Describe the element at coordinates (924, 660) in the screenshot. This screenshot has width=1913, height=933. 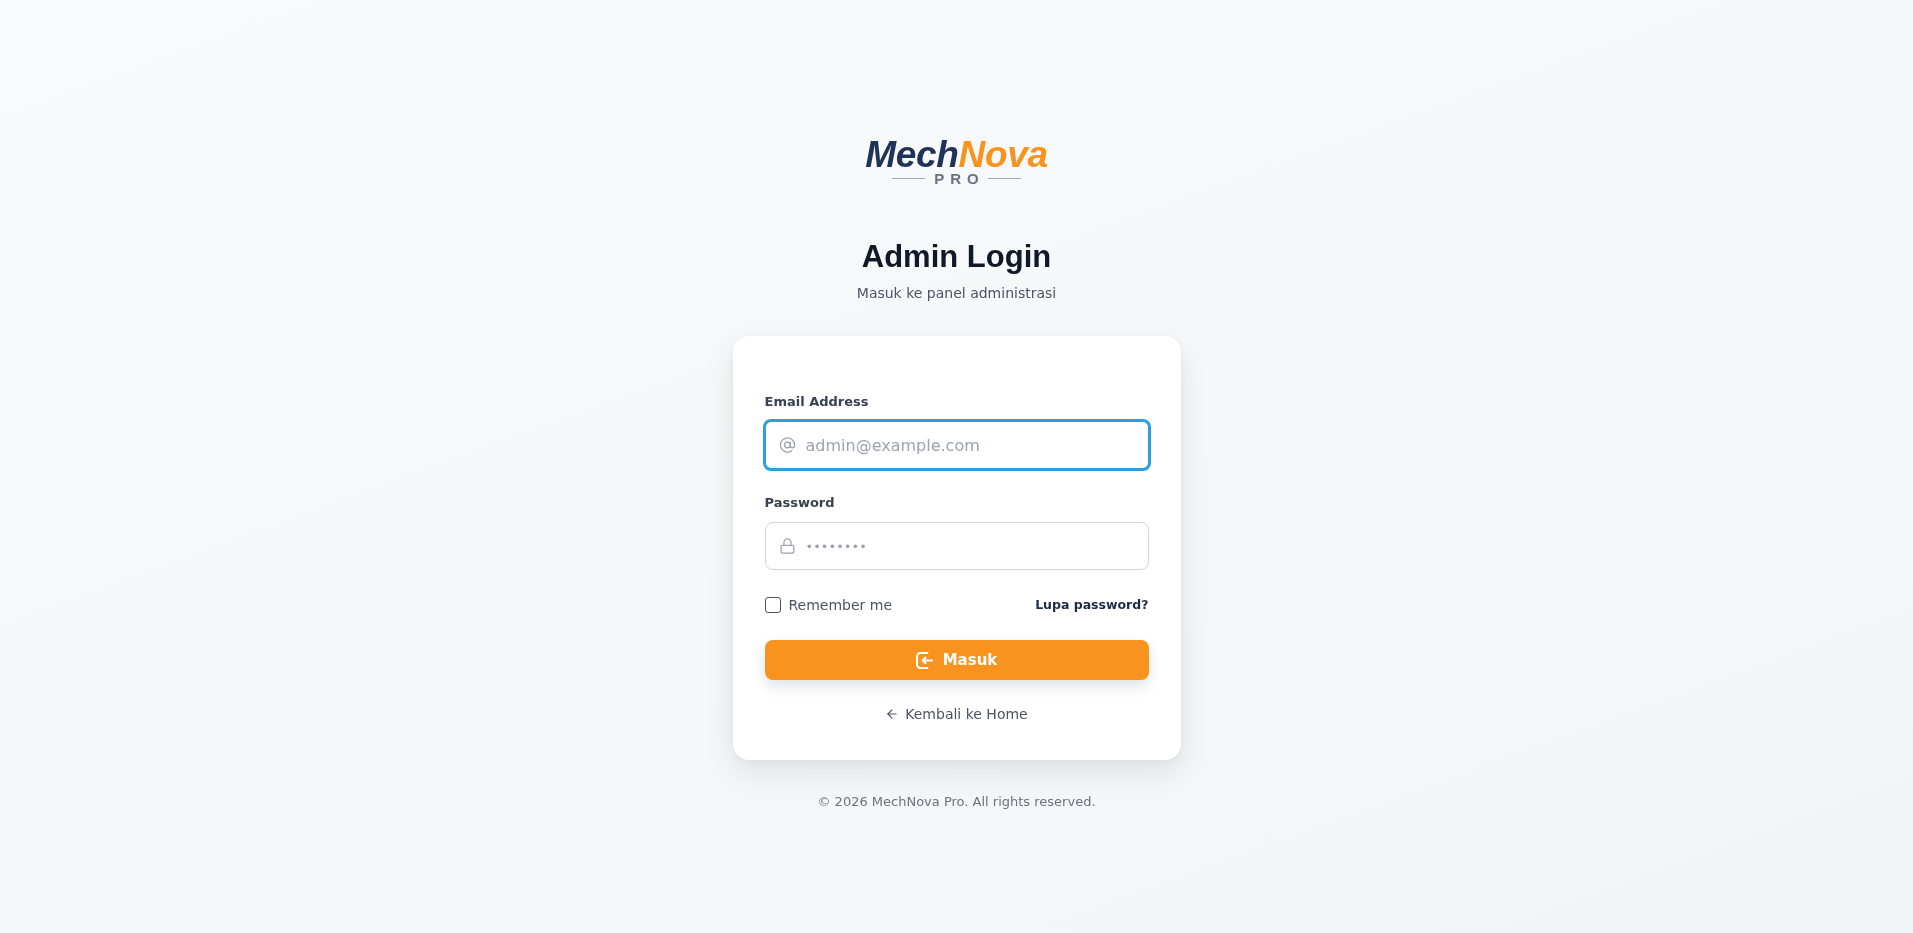
I see `login-icon` at that location.